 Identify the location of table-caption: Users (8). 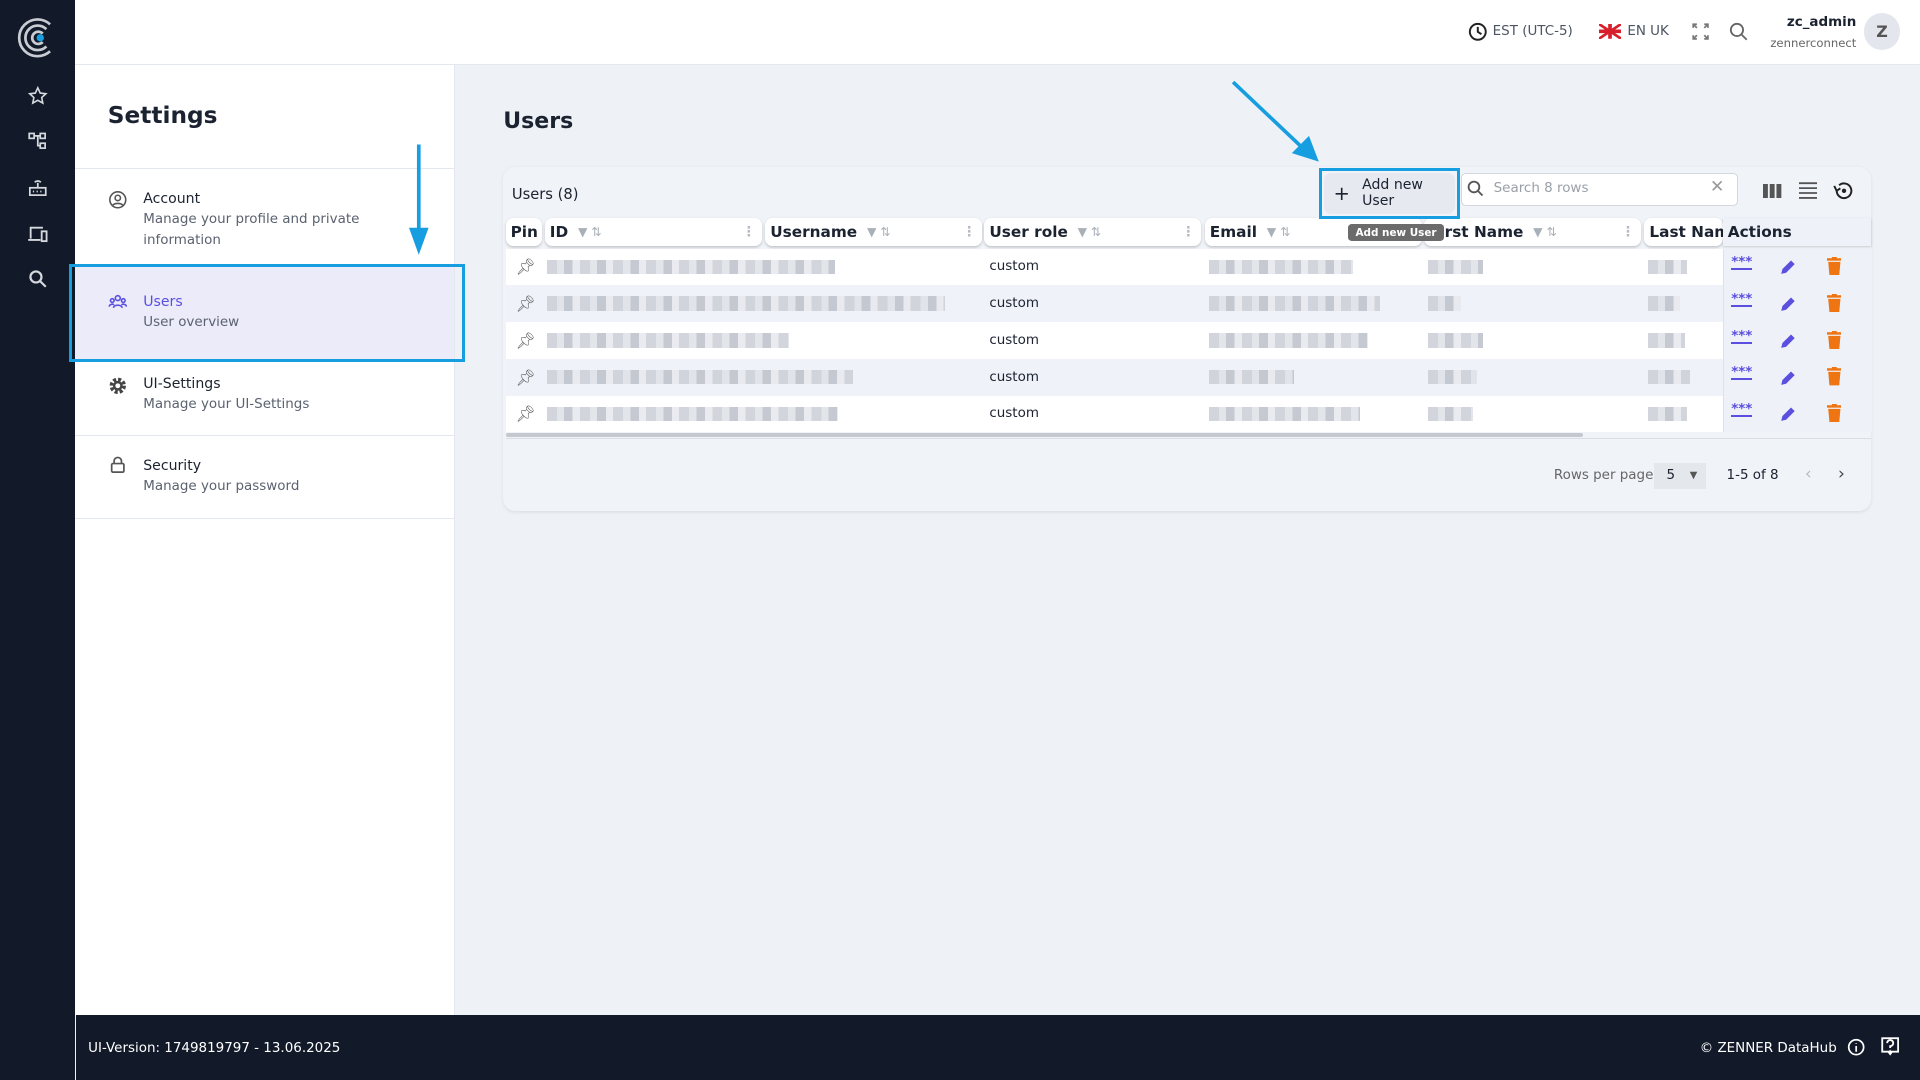
(545, 195).